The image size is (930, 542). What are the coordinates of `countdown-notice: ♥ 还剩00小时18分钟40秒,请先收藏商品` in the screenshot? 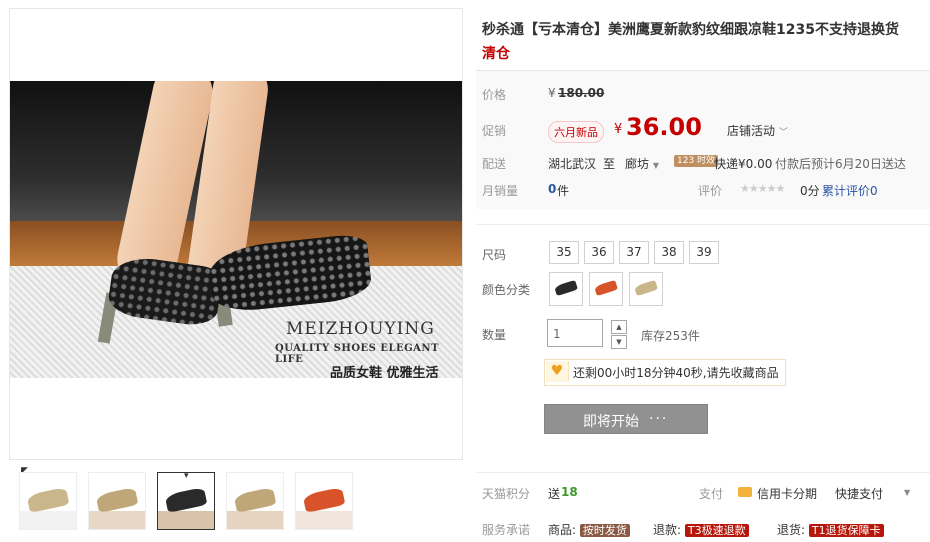 It's located at (665, 372).